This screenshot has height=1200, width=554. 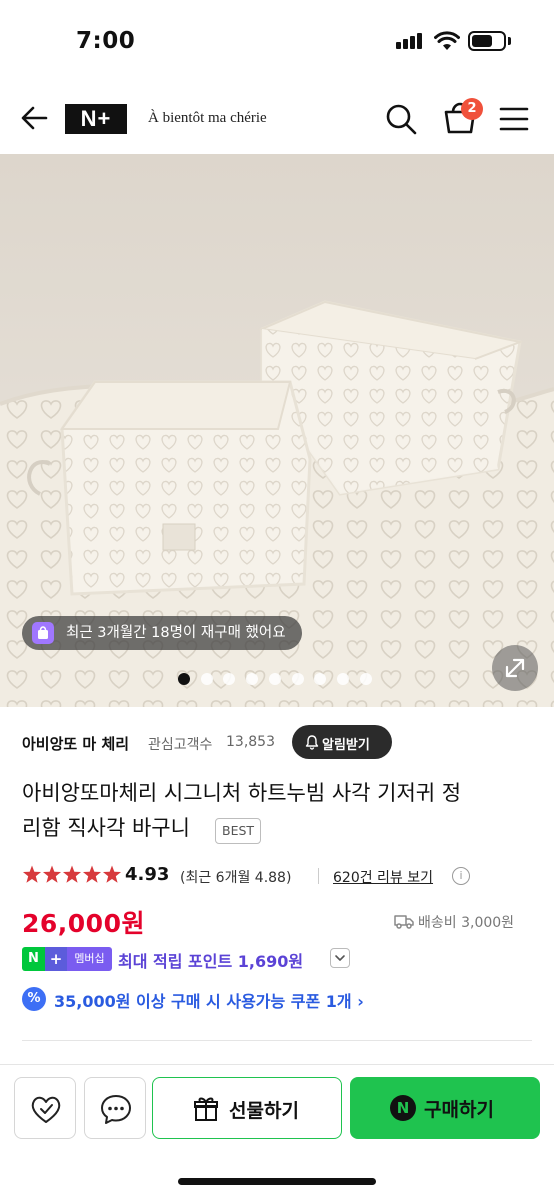 I want to click on star-rating-icon, so click(x=72, y=874).